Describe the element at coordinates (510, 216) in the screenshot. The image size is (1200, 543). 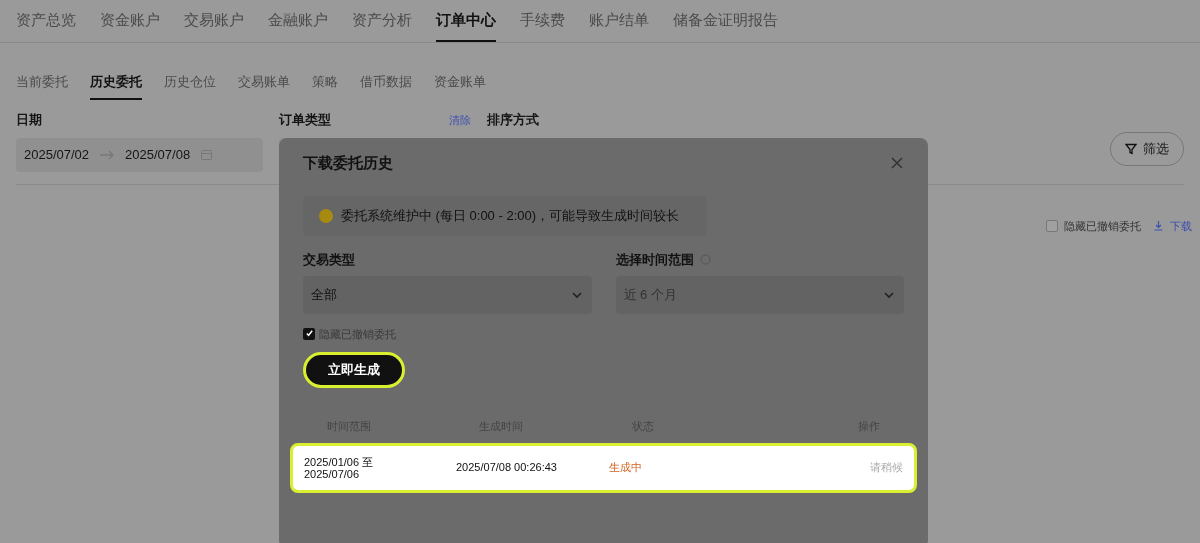
I see `notice-text: 委托系统维护中 (每日 0:00 - 2:00)，可能导致生成时间较长` at that location.